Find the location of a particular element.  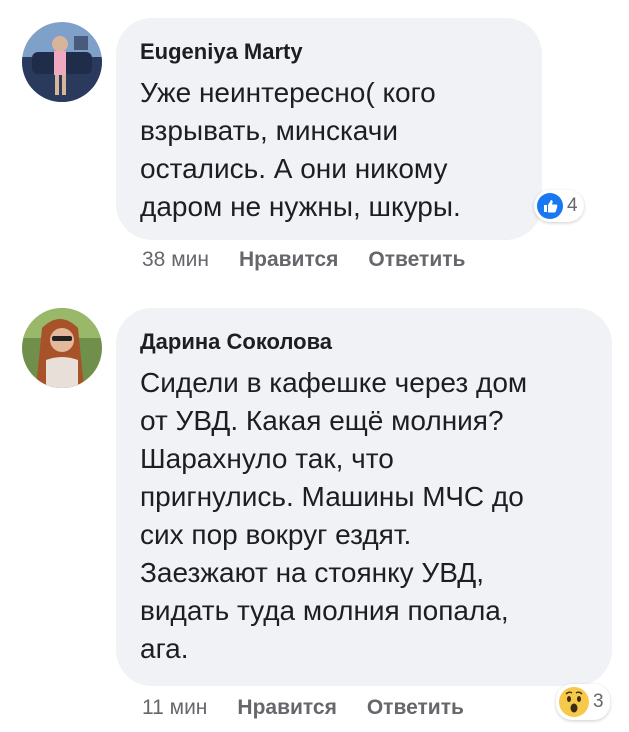

comment-actions: 11 мин Нравится Ответить is located at coordinates (303, 708).